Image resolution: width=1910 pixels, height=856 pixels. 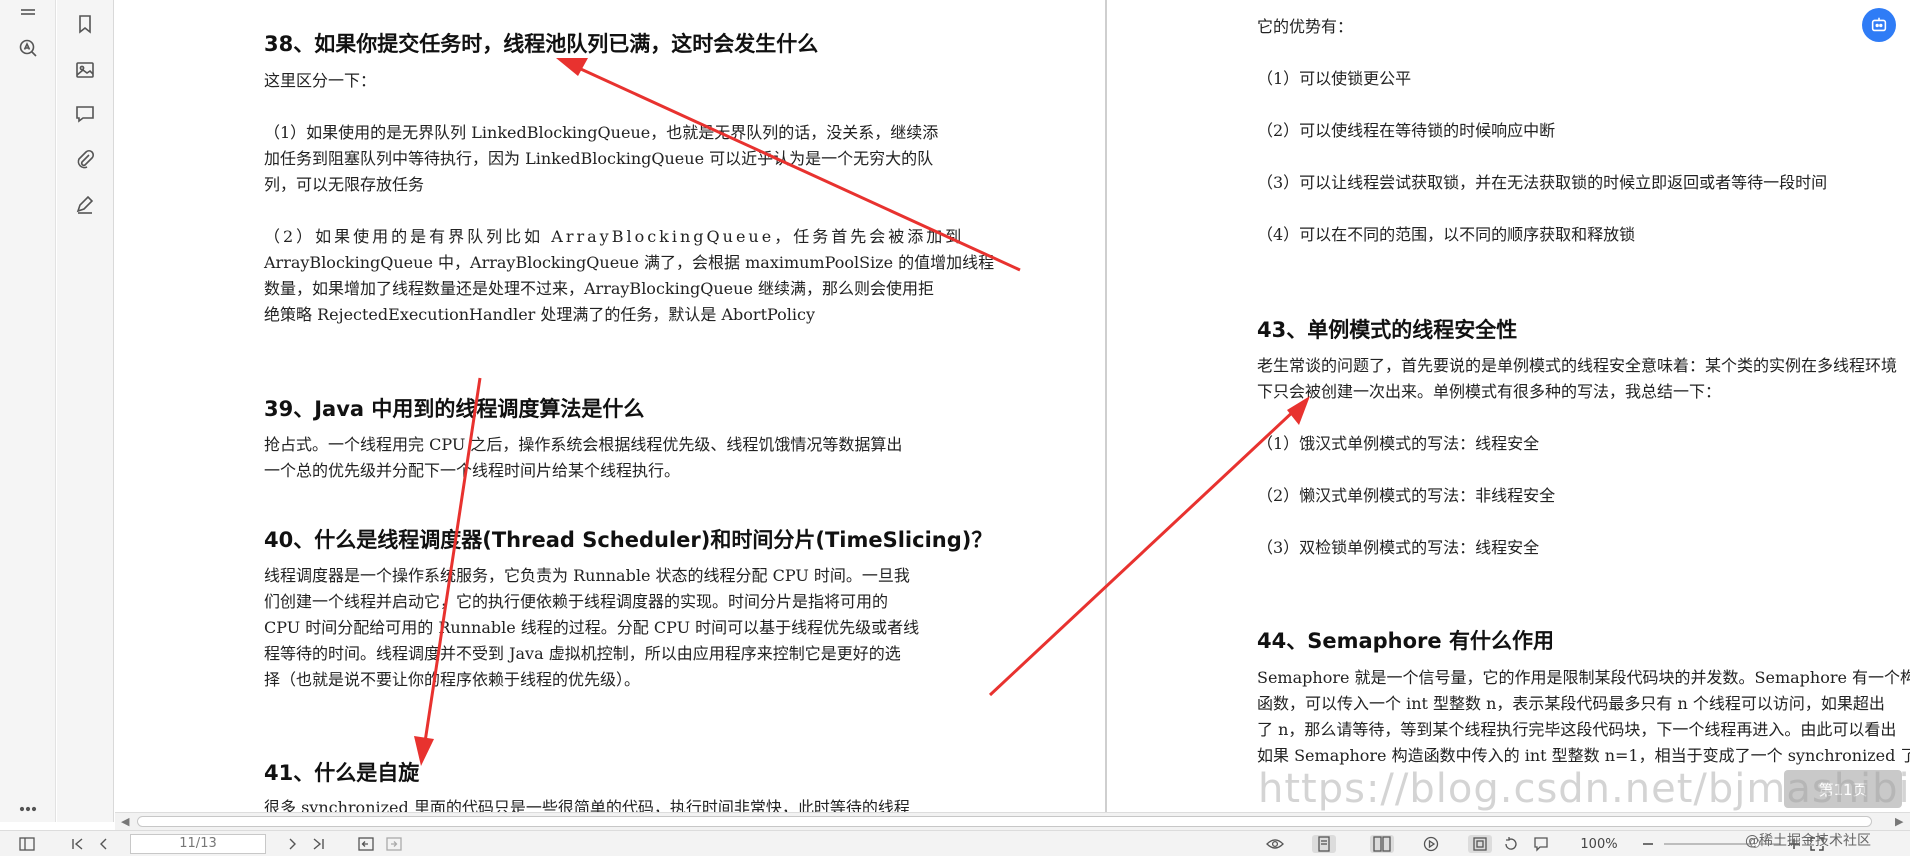 I want to click on fit-page-icon, so click(x=1480, y=844).